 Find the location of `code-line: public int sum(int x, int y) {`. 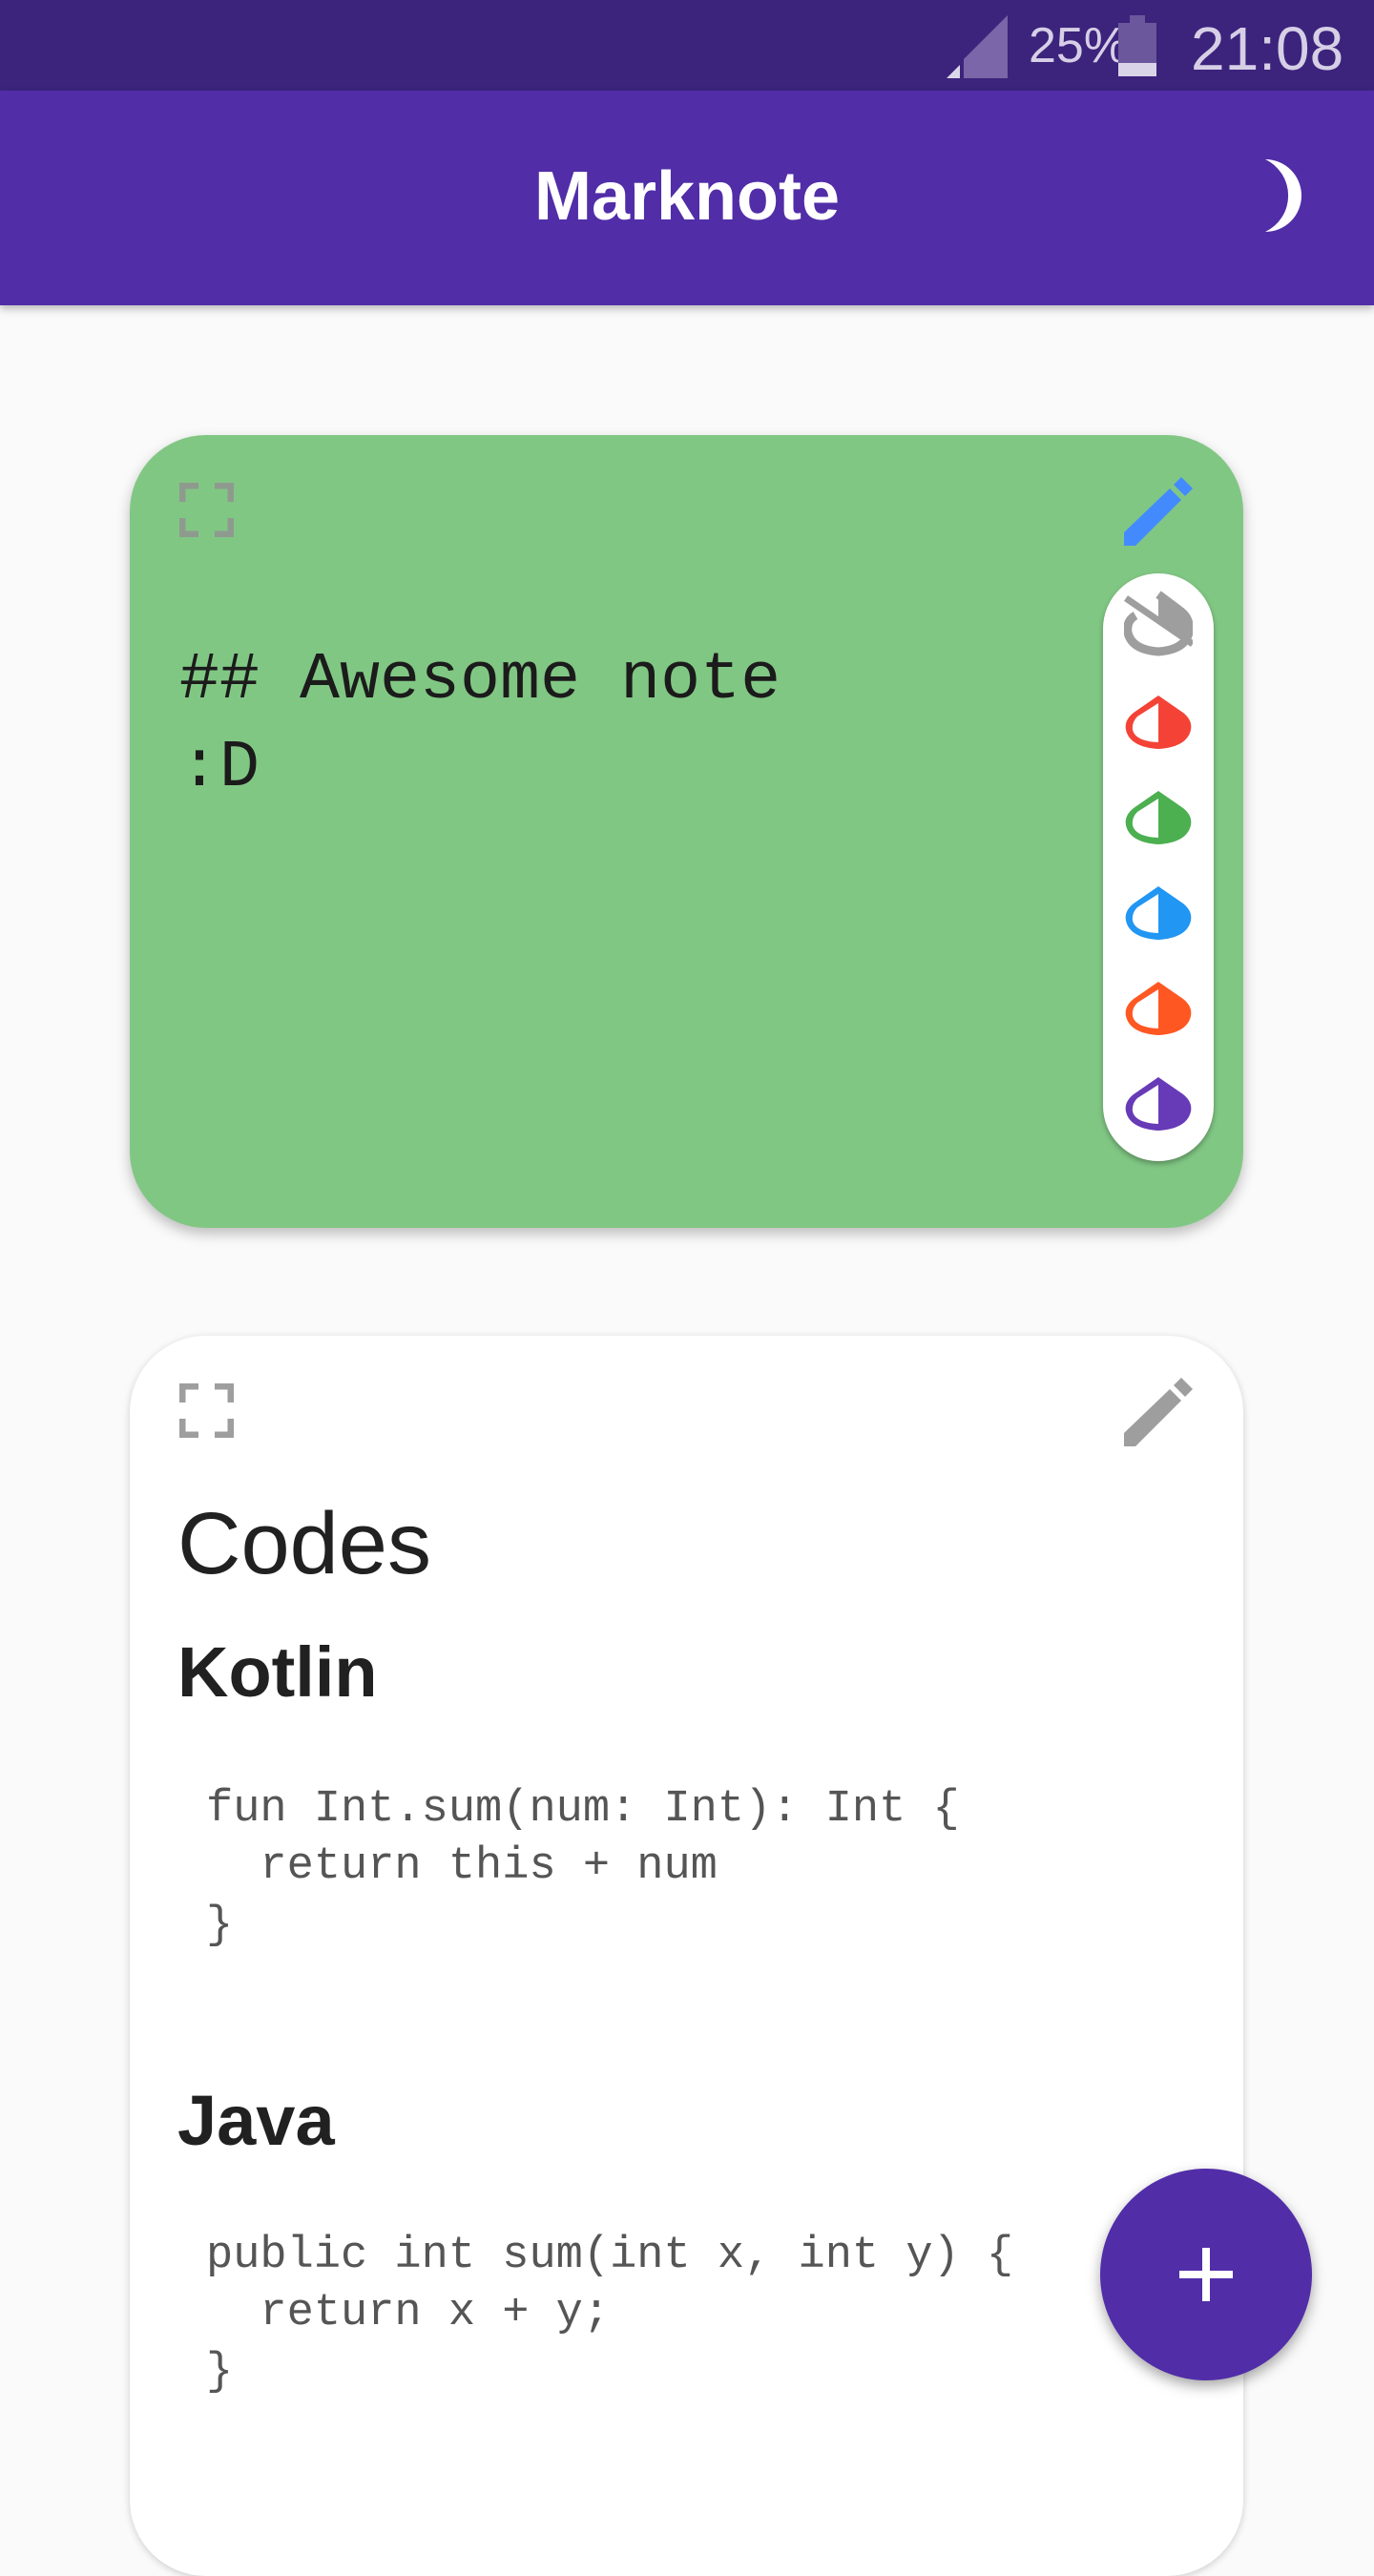

code-line: public int sum(int x, int y) { is located at coordinates (610, 2256).